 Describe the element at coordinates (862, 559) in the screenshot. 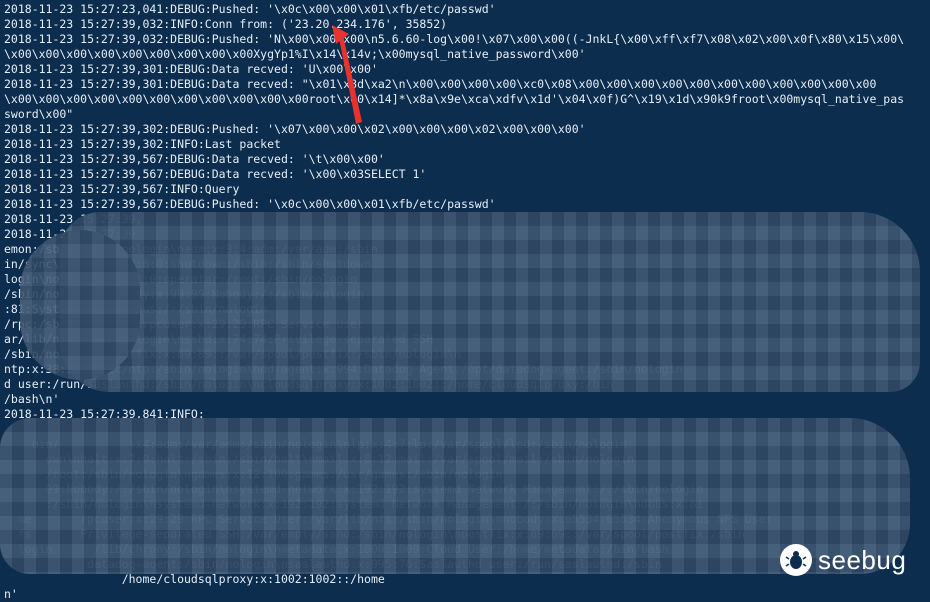

I see `seebug-brand-text: seebug` at that location.